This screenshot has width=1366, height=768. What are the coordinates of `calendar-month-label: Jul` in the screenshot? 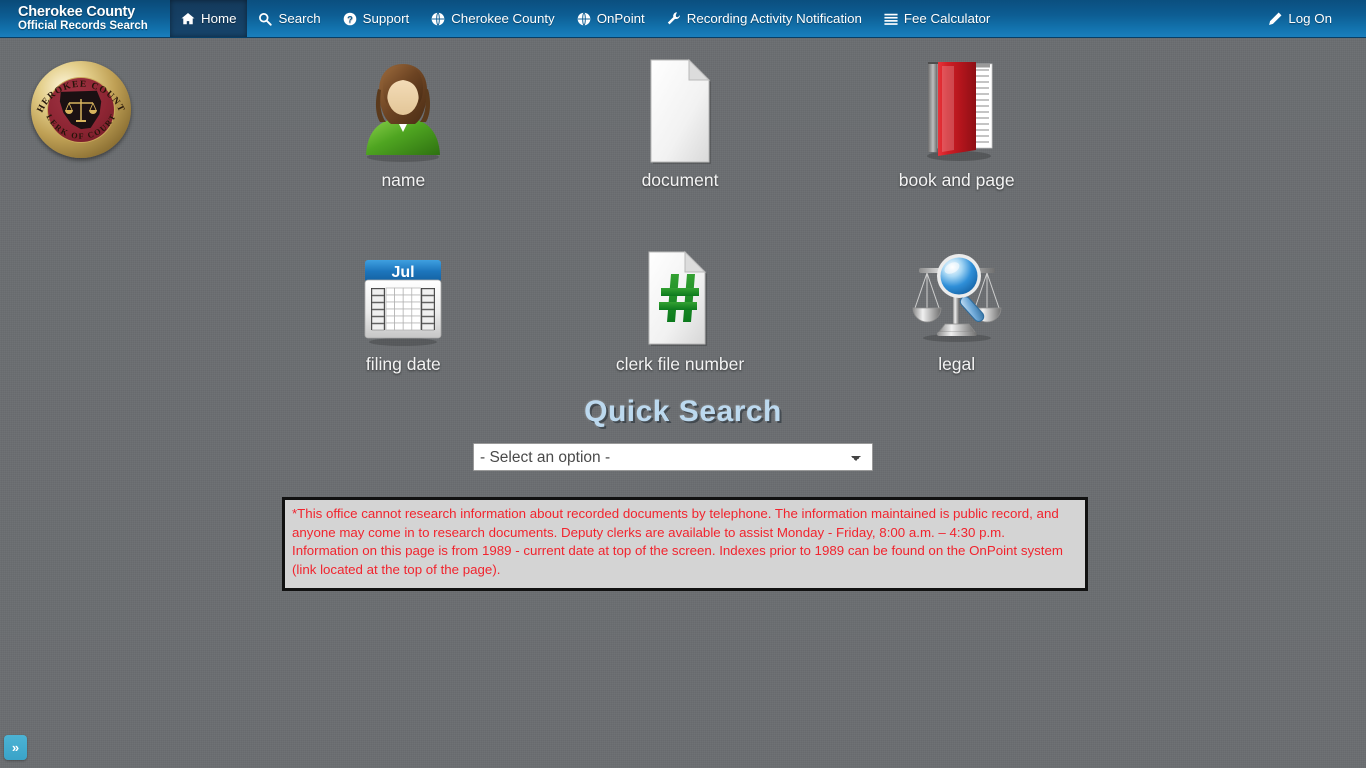 It's located at (403, 272).